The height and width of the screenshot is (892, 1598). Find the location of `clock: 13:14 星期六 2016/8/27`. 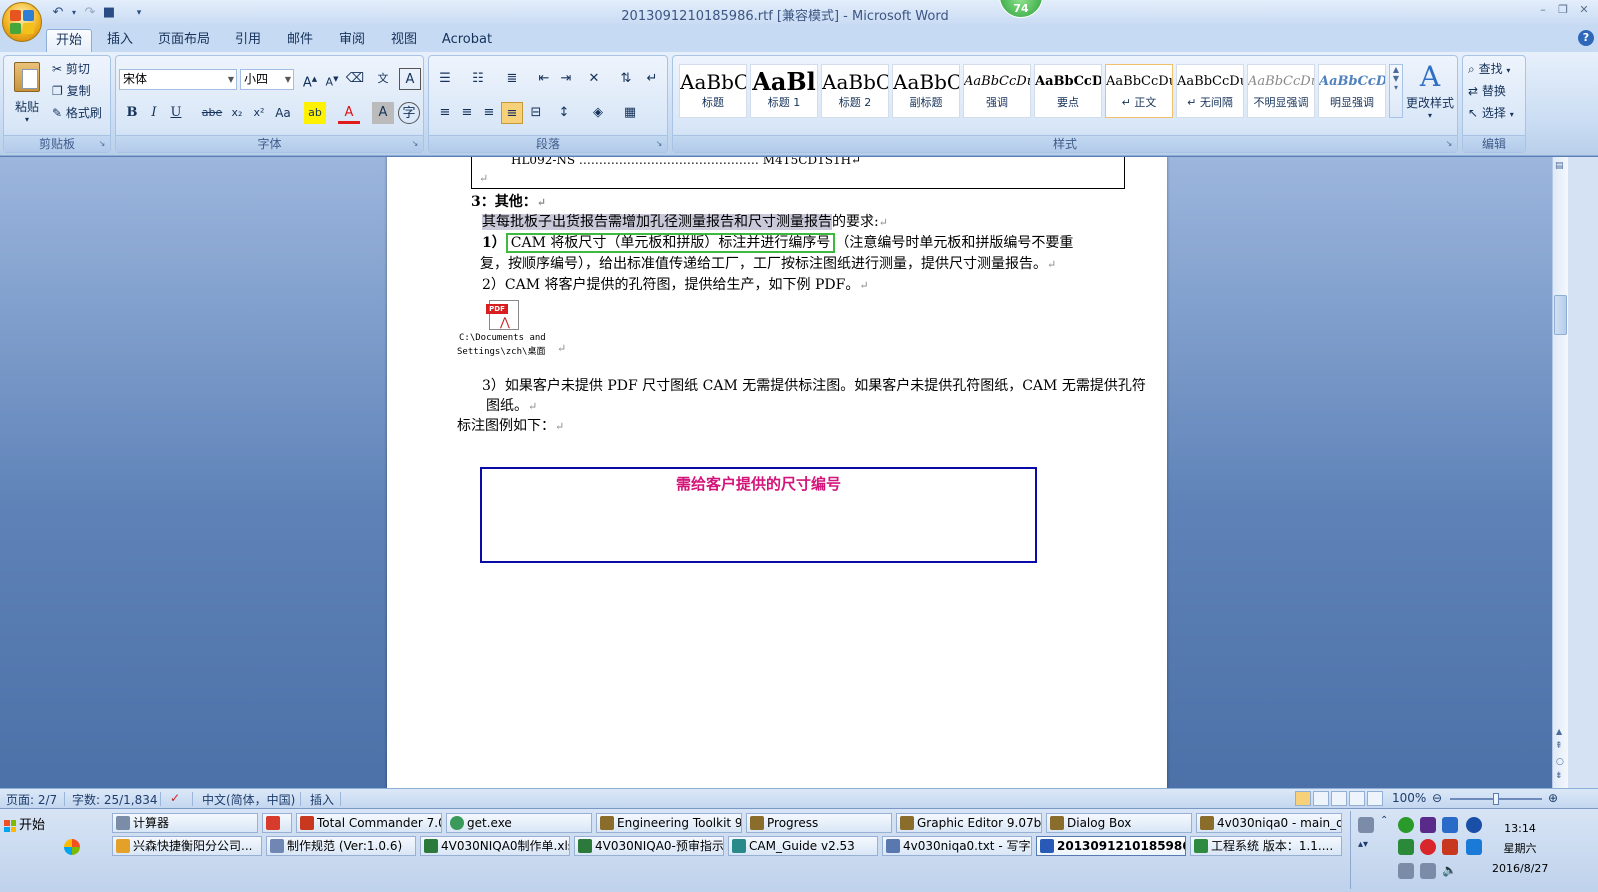

clock: 13:14 星期六 2016/8/27 is located at coordinates (1520, 849).